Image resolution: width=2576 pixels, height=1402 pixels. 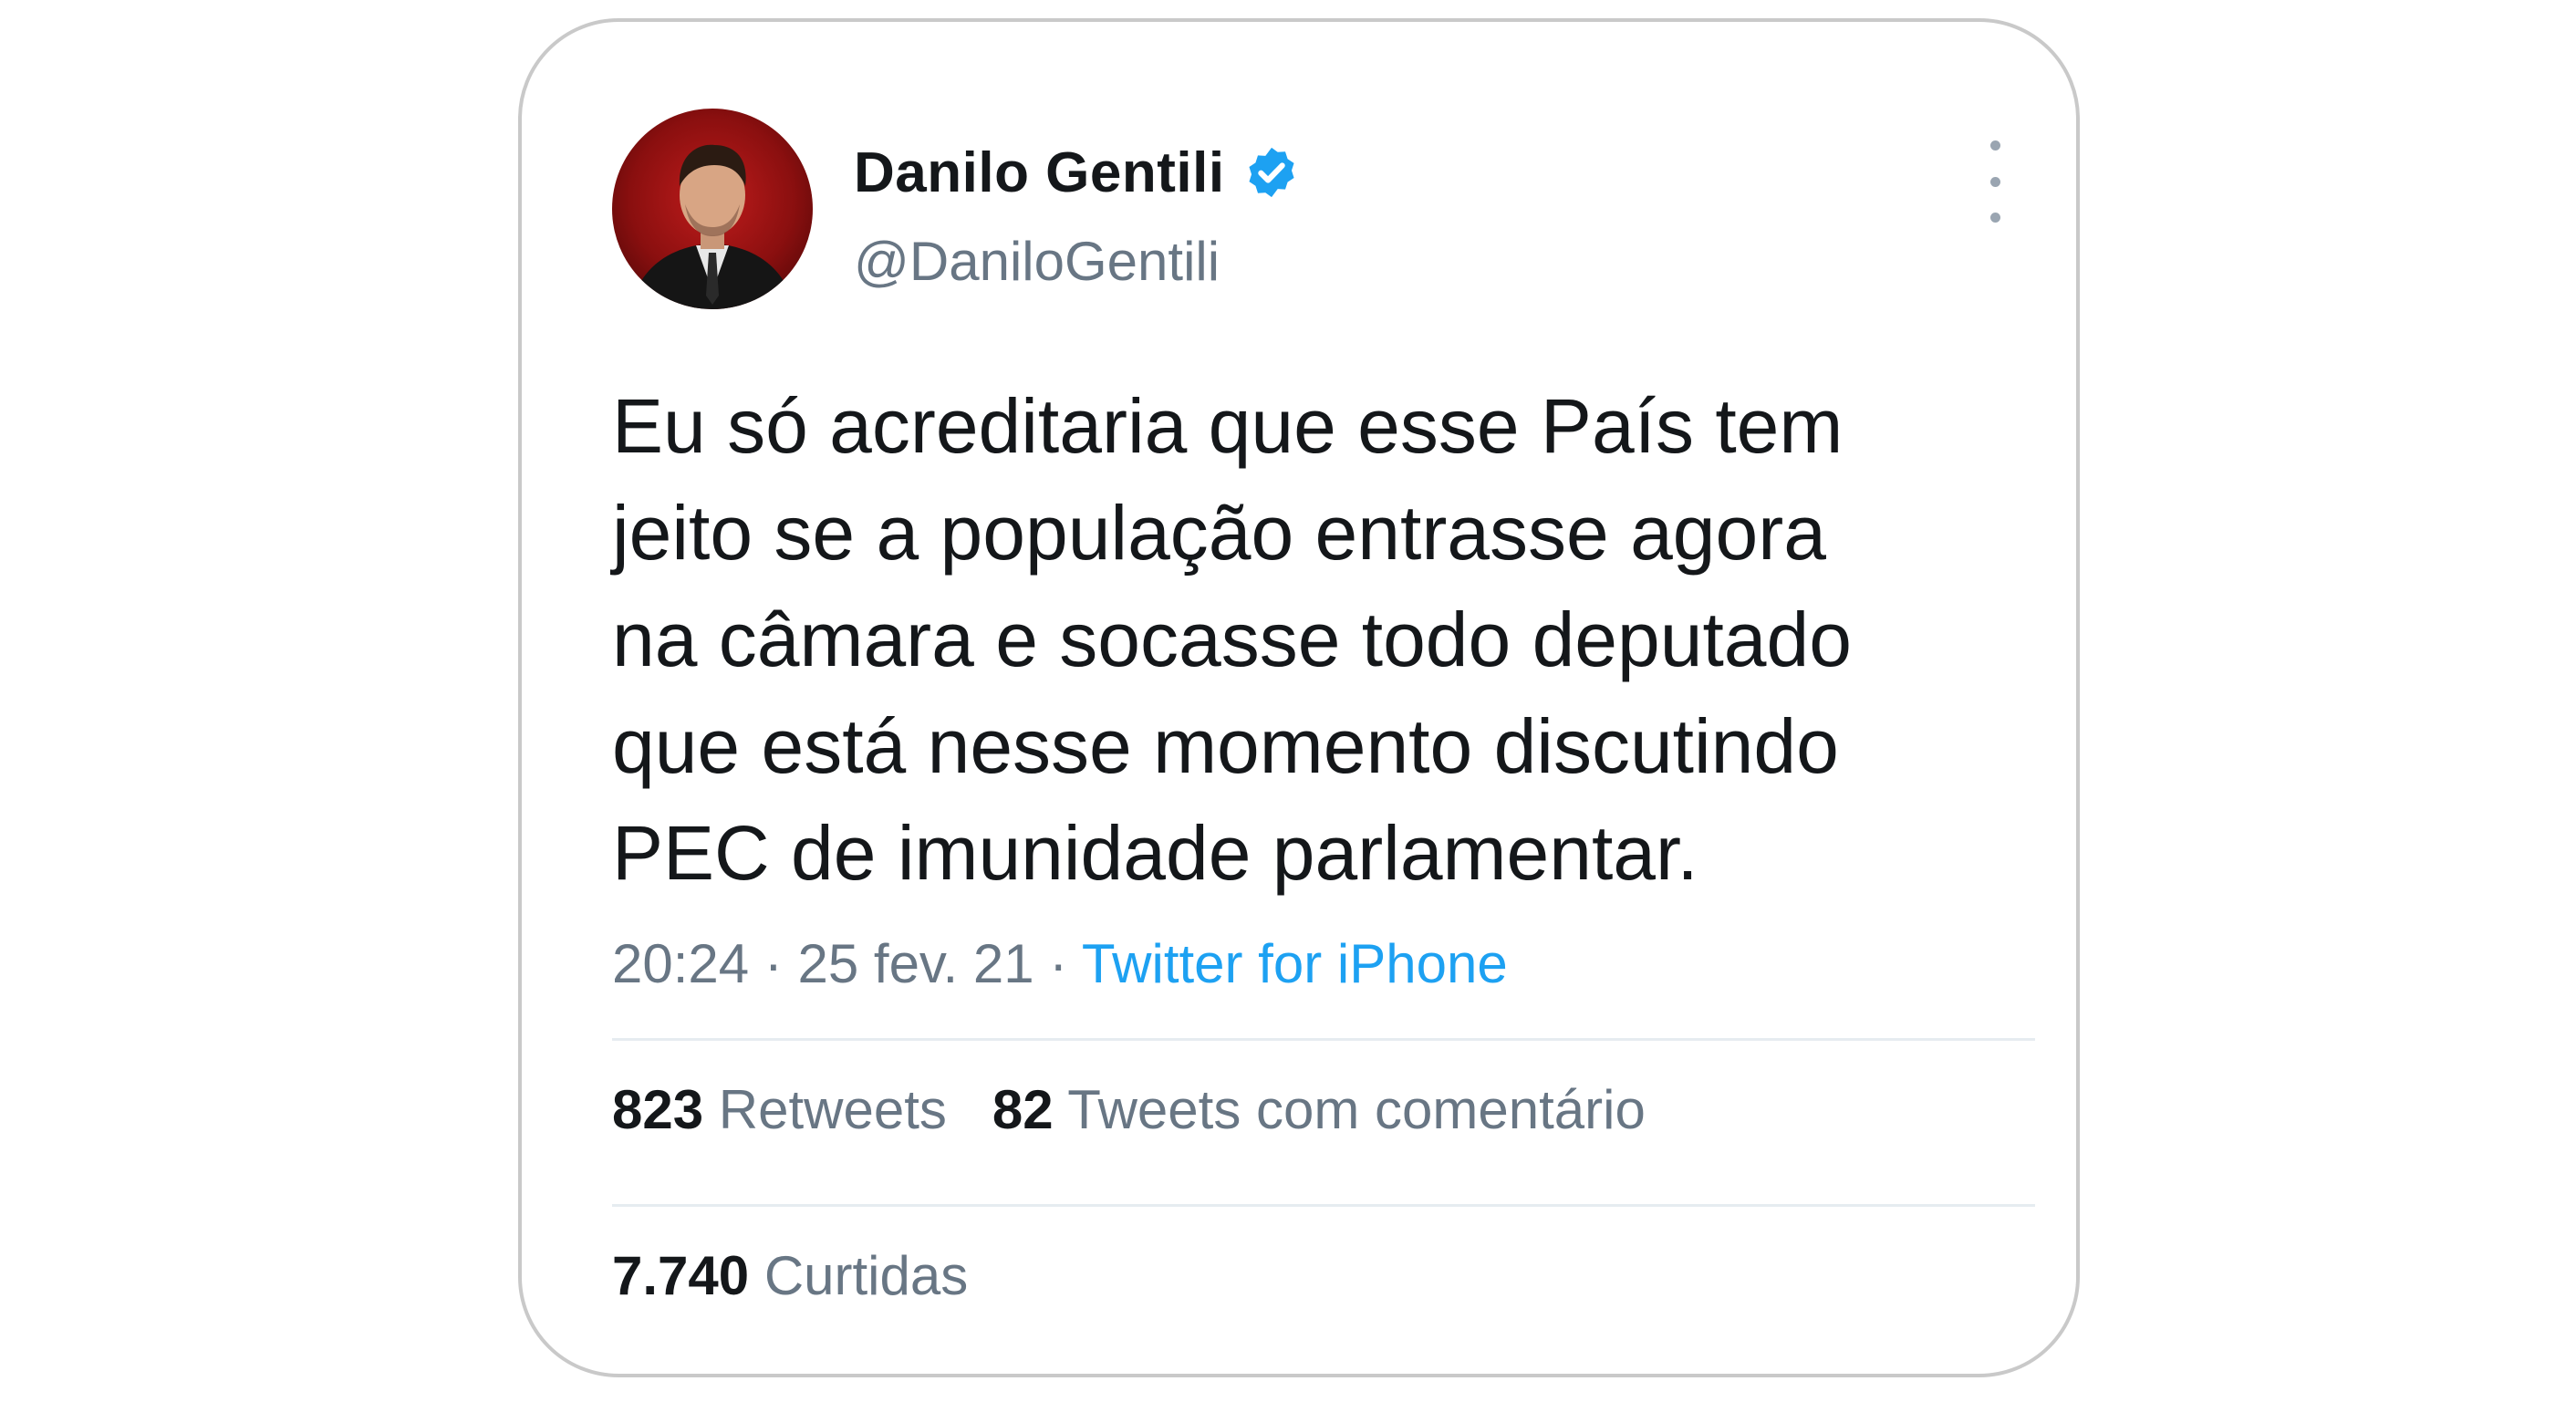 What do you see at coordinates (681, 1275) in the screenshot?
I see `likes-count: 7.740` at bounding box center [681, 1275].